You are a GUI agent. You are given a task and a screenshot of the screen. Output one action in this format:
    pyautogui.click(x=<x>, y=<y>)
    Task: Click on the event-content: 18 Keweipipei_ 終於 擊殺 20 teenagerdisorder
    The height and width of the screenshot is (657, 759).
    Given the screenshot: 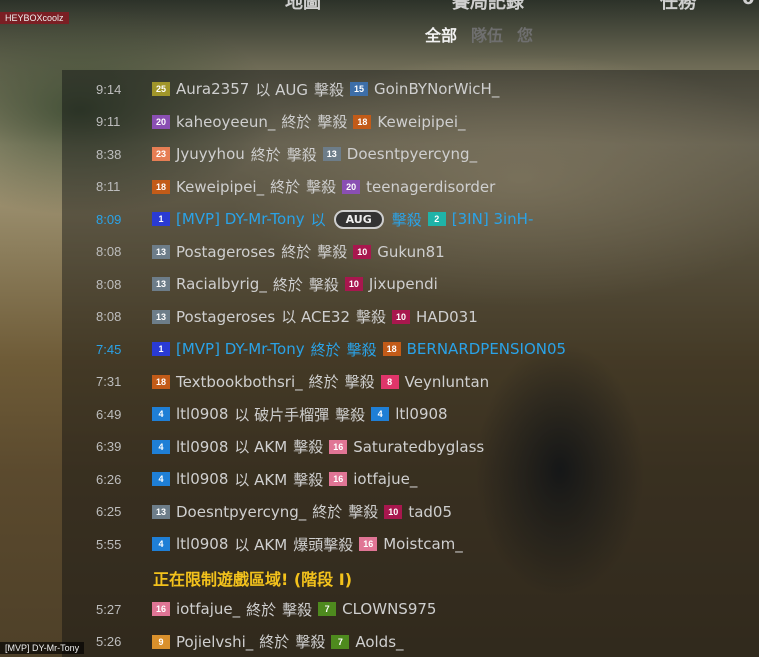 What is the action you would take?
    pyautogui.click(x=323, y=186)
    